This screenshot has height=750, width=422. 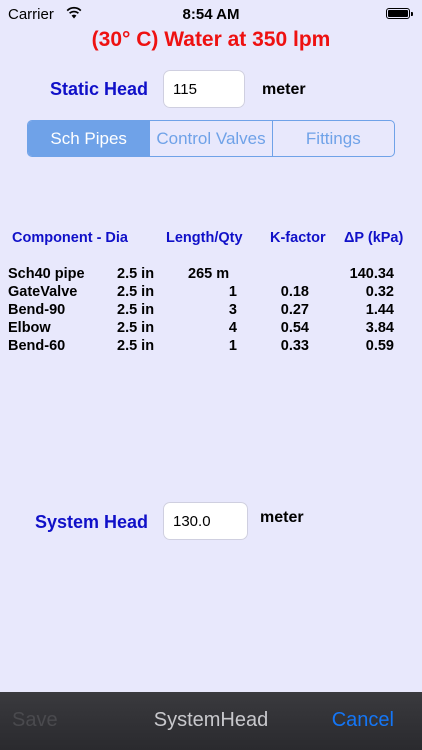 What do you see at coordinates (70, 238) in the screenshot?
I see `header-component: Component - Dia` at bounding box center [70, 238].